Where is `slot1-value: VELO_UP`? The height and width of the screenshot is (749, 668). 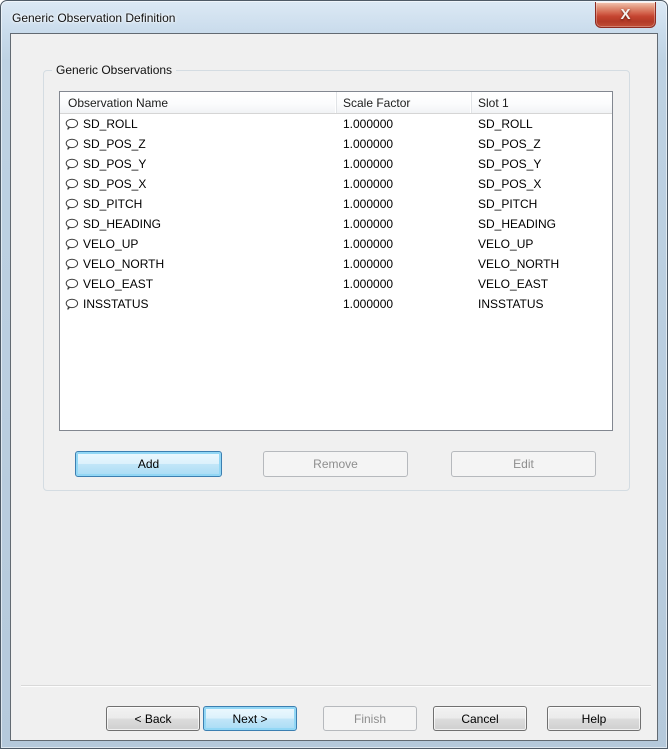 slot1-value: VELO_UP is located at coordinates (506, 244).